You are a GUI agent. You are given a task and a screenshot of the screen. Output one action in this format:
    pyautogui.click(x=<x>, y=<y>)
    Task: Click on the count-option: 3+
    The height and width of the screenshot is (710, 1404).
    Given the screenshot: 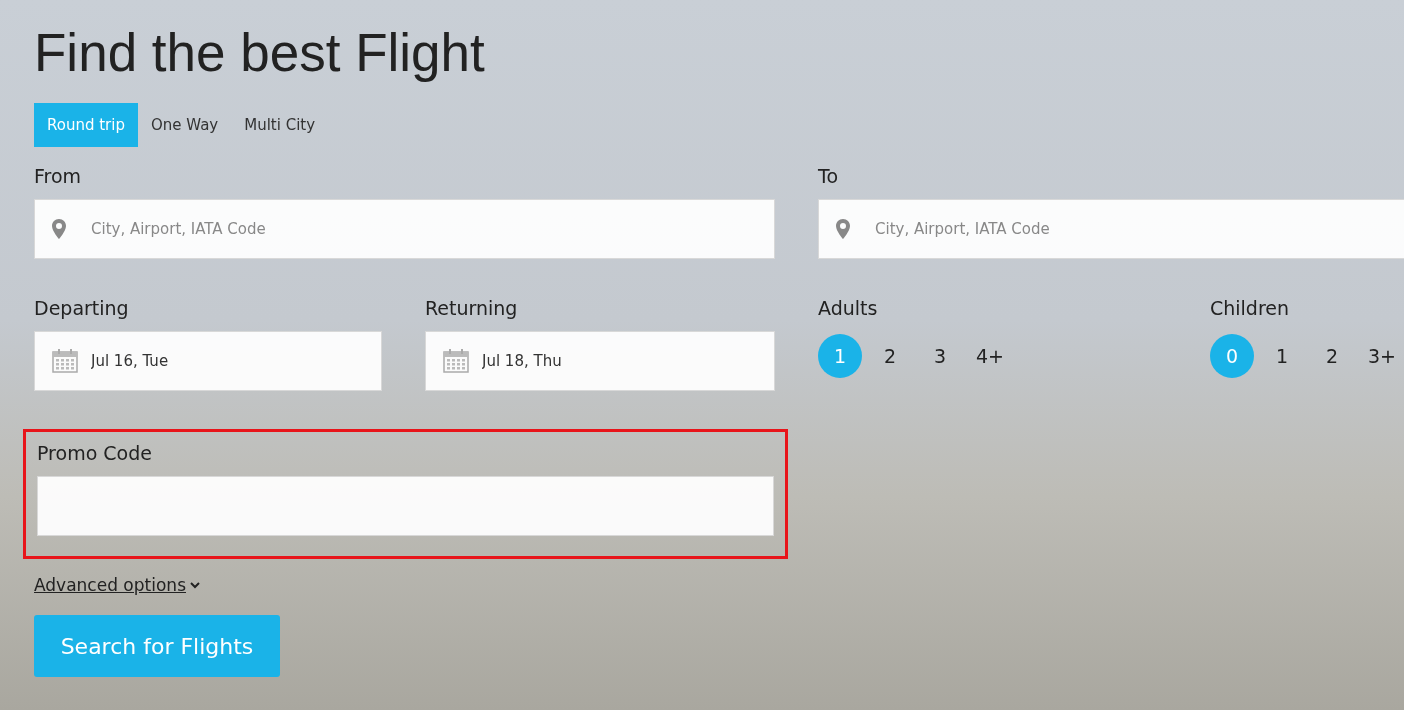 What is the action you would take?
    pyautogui.click(x=1382, y=356)
    